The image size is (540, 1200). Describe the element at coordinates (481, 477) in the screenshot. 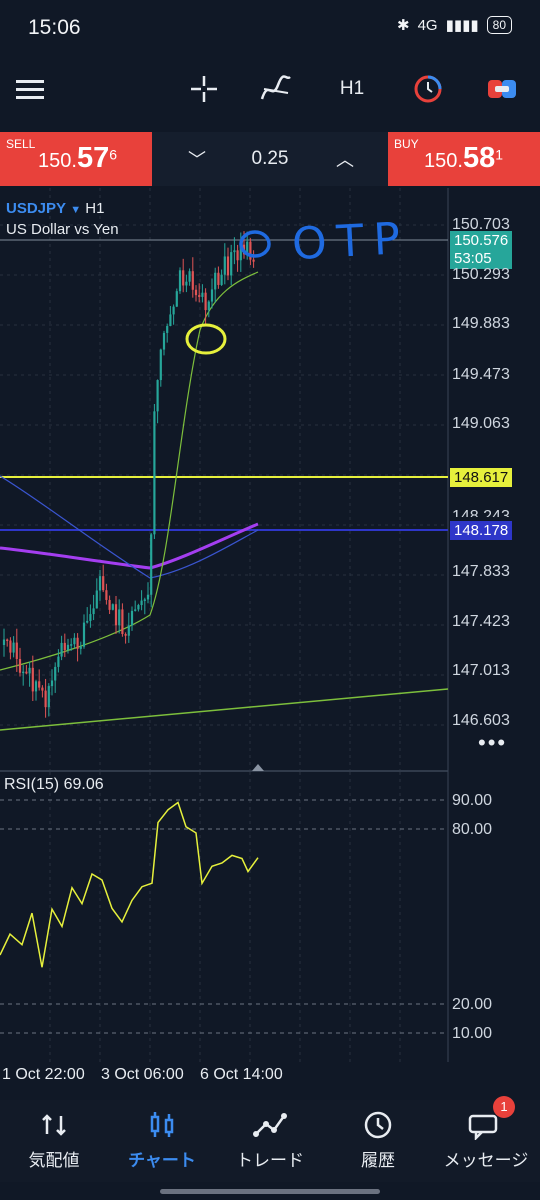

I see `yellow-line-tag: 148.617` at that location.